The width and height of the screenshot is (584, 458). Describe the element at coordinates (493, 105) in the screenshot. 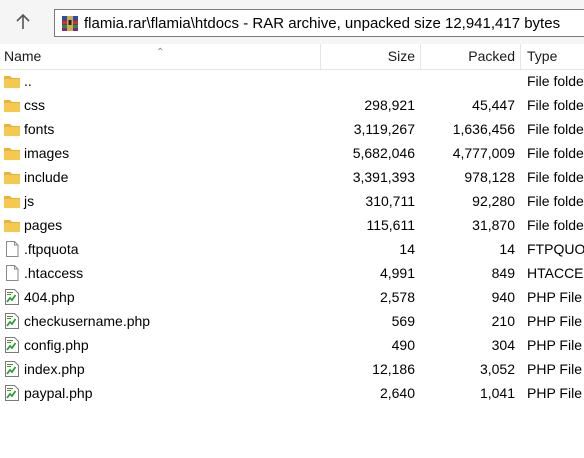

I see `file-packed: 45,447` at that location.